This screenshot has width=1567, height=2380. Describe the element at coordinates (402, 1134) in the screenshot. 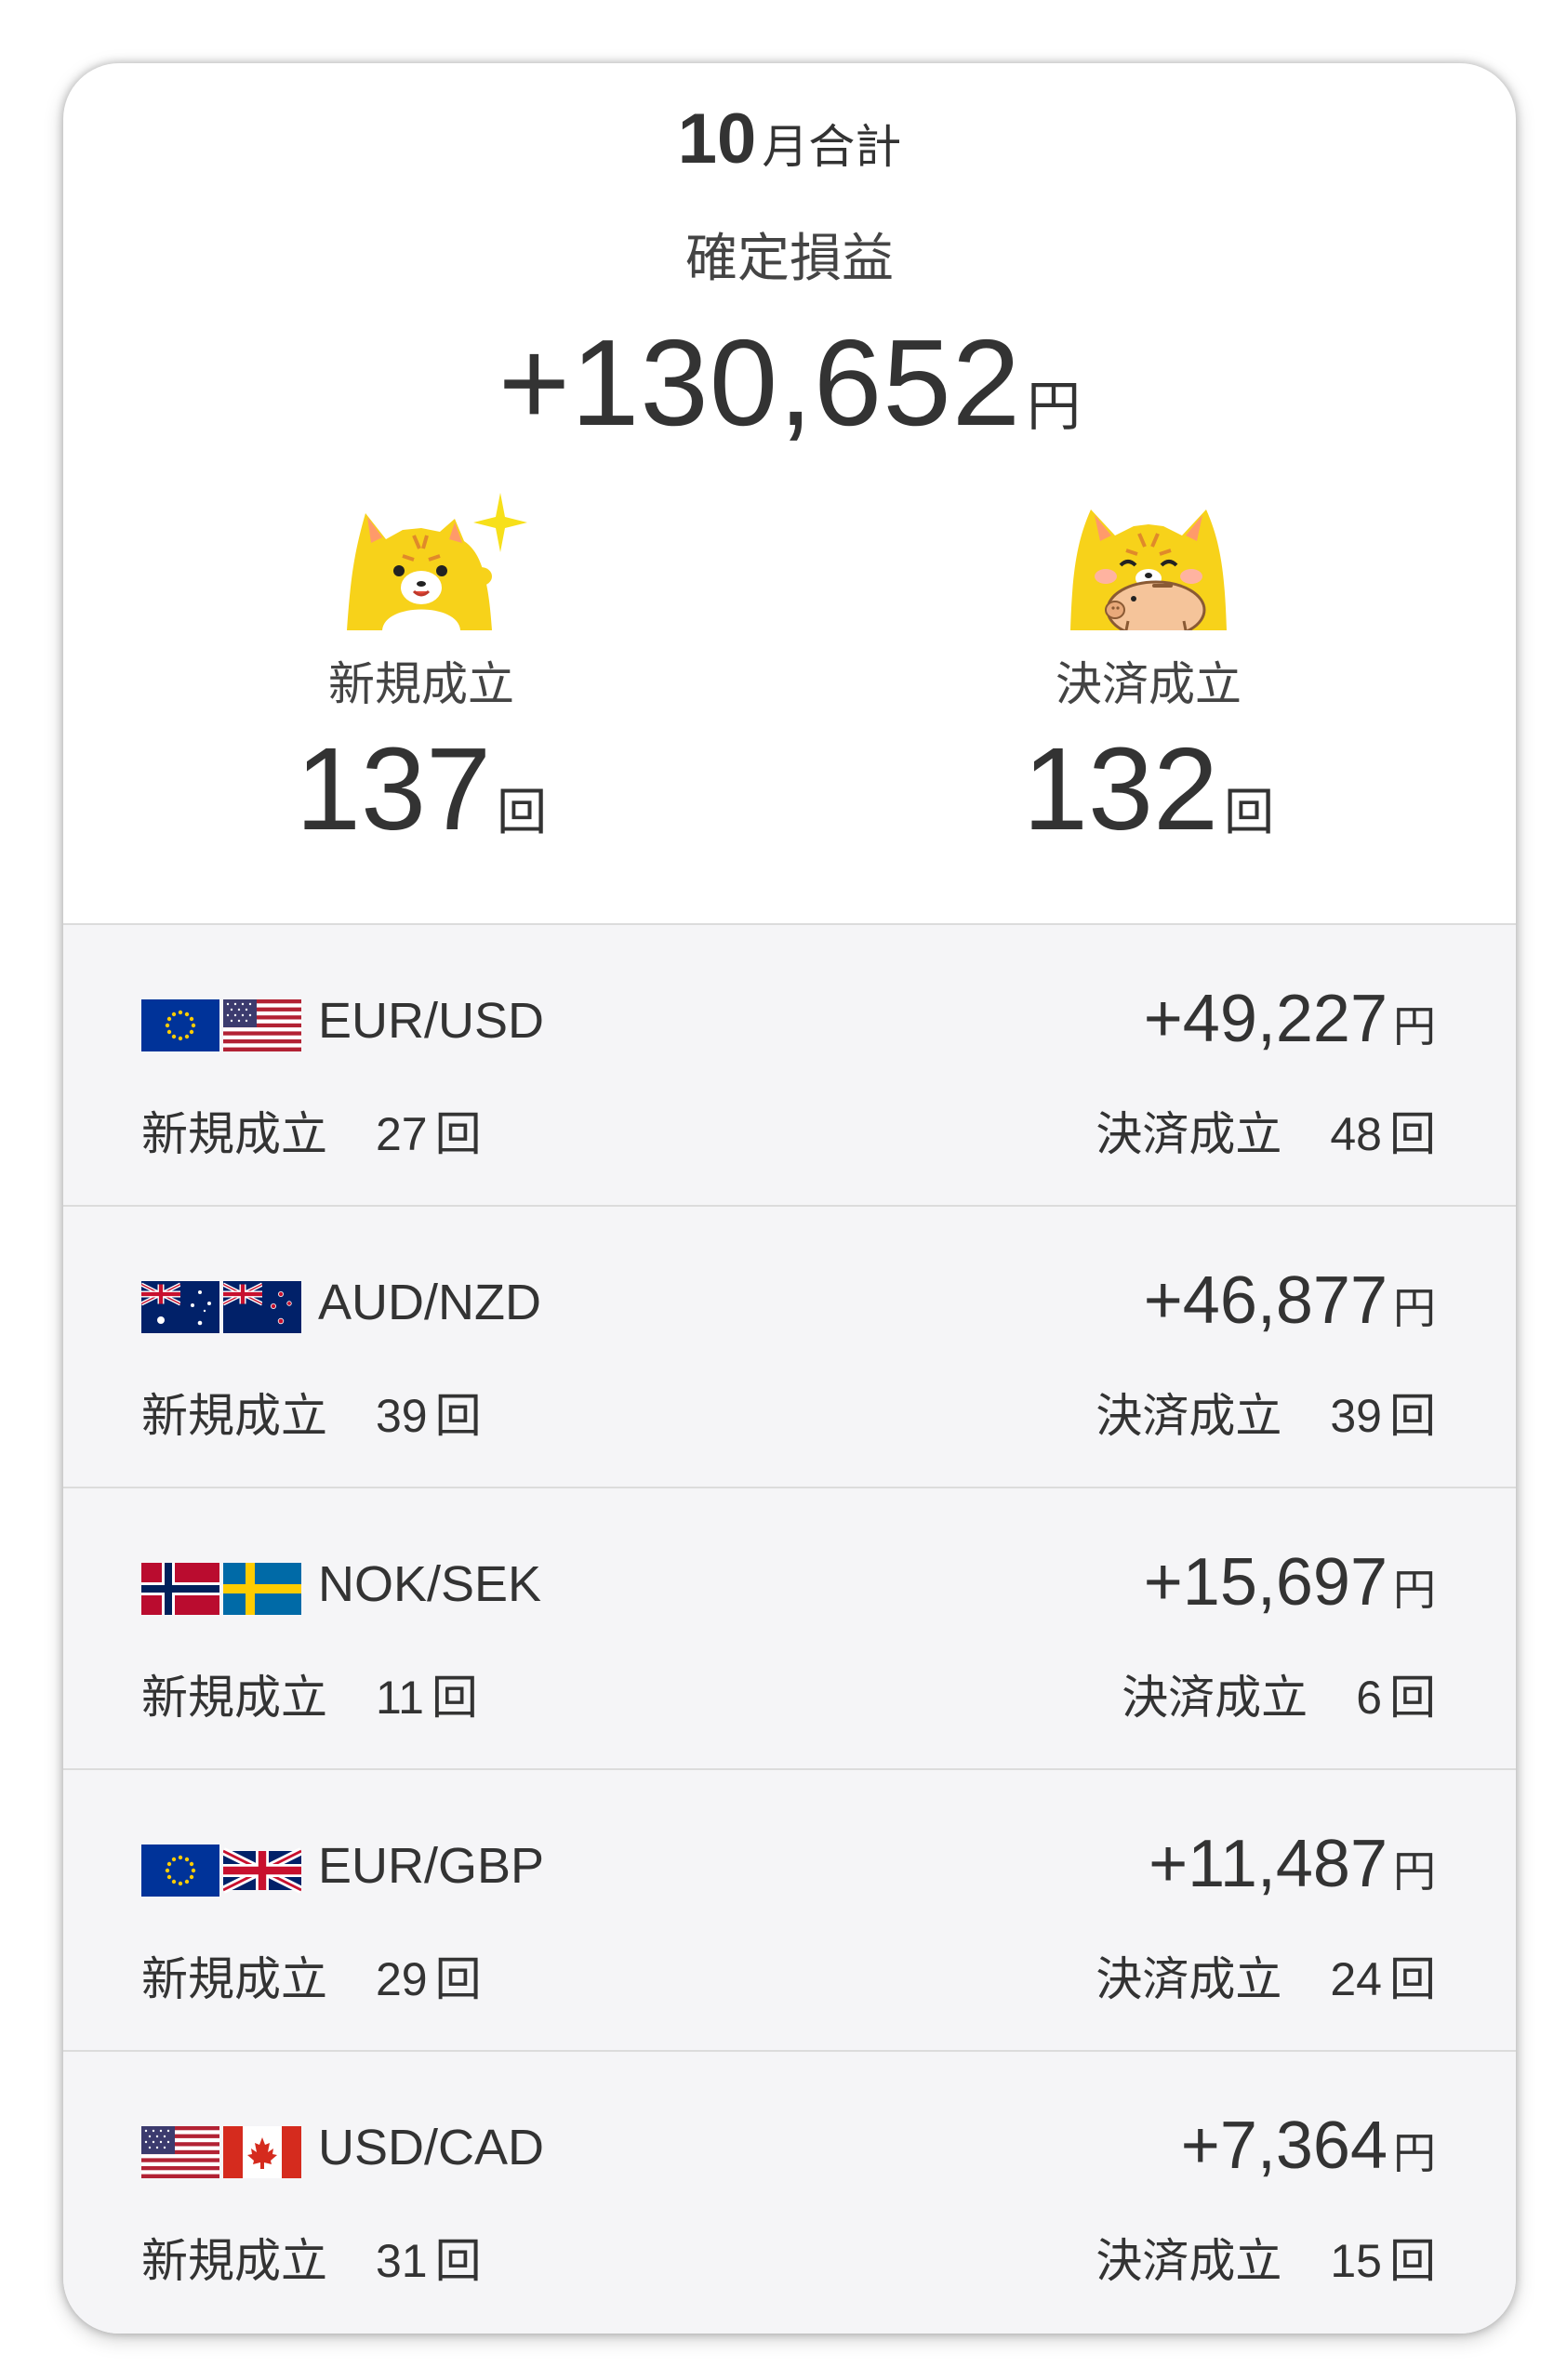

I see `new-orders-count: 27` at that location.